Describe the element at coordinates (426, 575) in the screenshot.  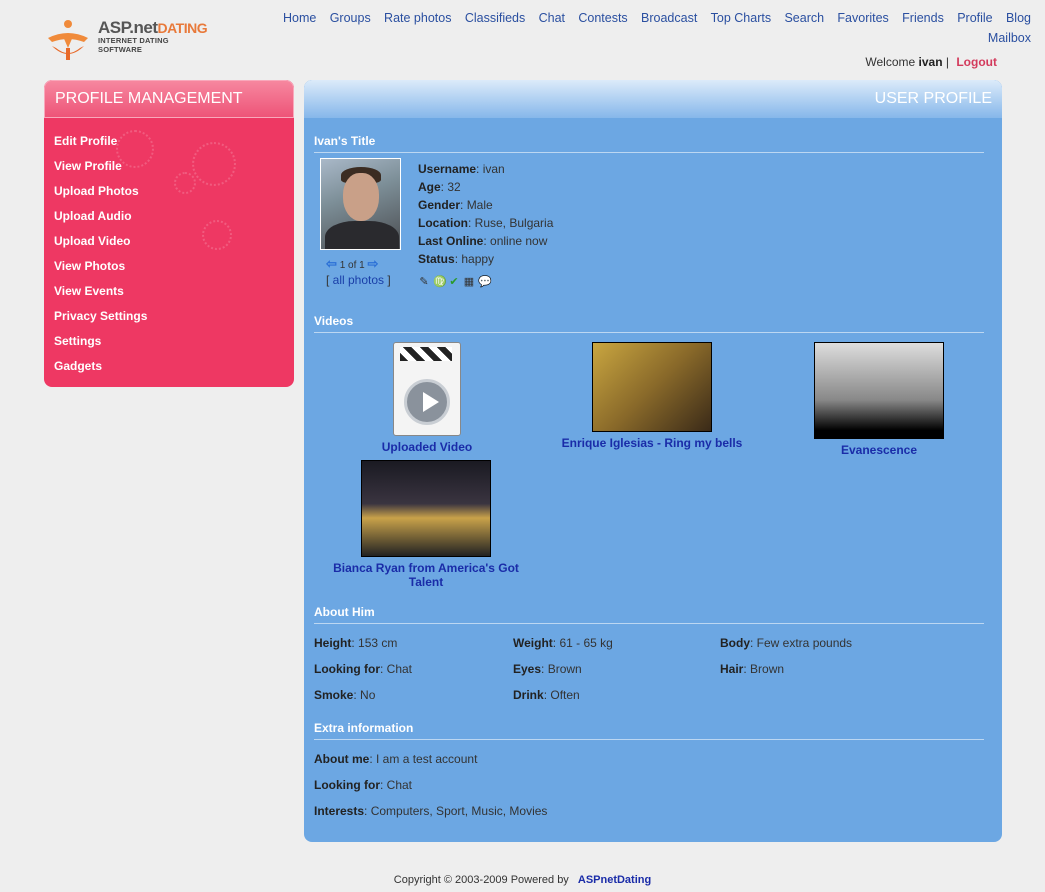
I see `video-title: Bianca Ryan from America's Got Talent` at that location.